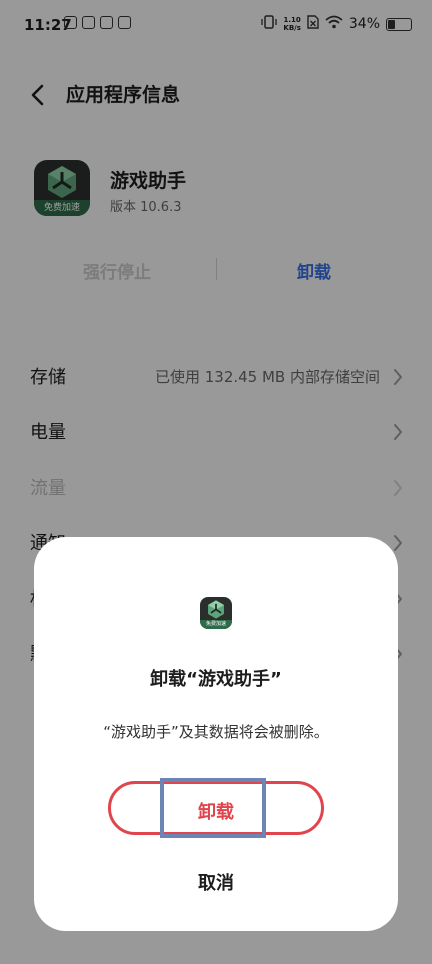  Describe the element at coordinates (216, 812) in the screenshot. I see `confirm-uninstall-label: 卸载` at that location.